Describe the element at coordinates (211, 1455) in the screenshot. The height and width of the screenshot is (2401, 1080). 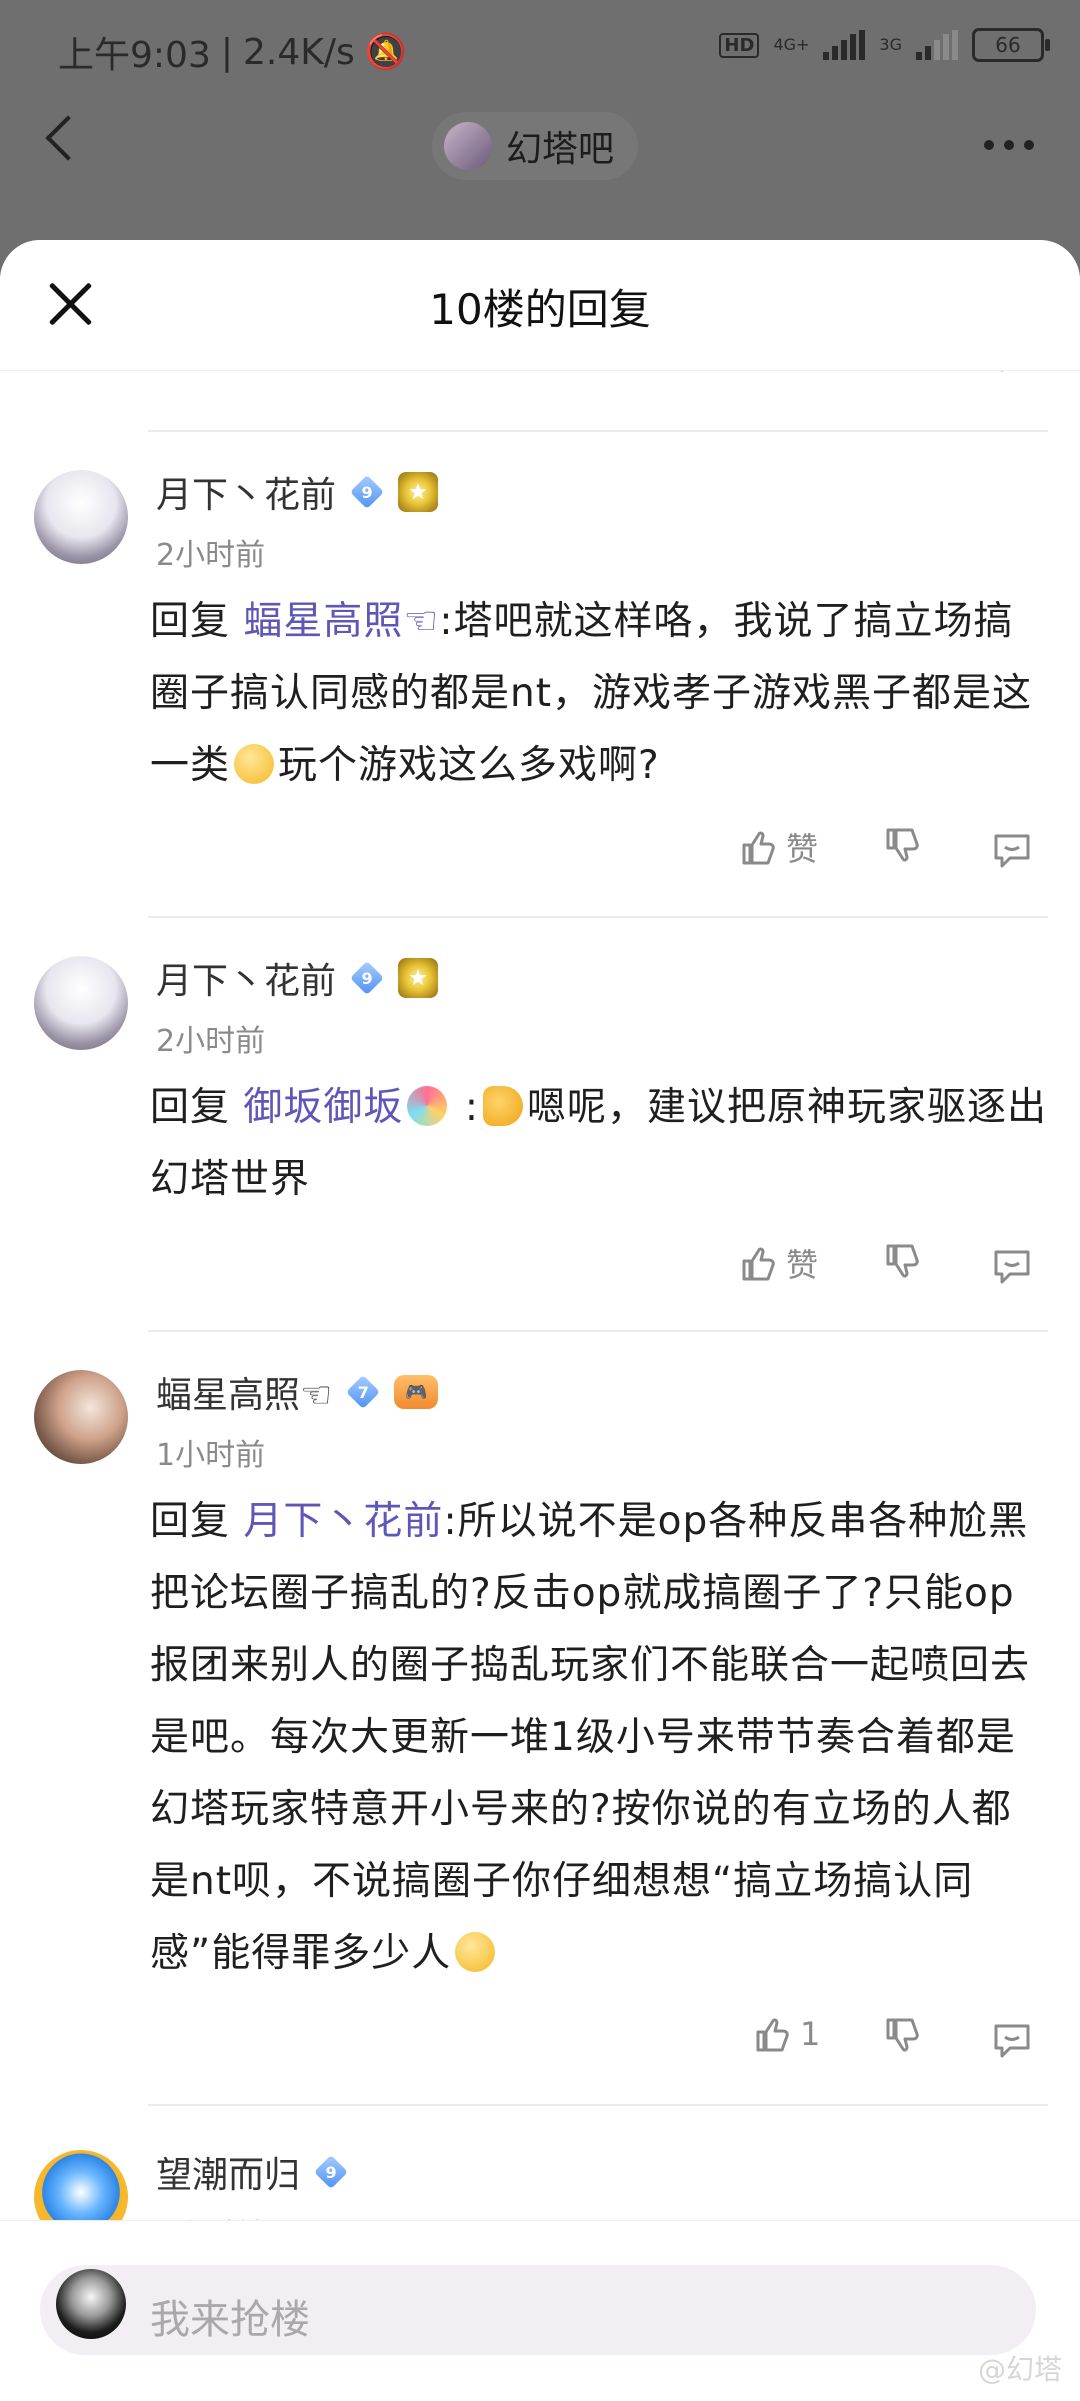
I see `timestamp: 1小时前` at that location.